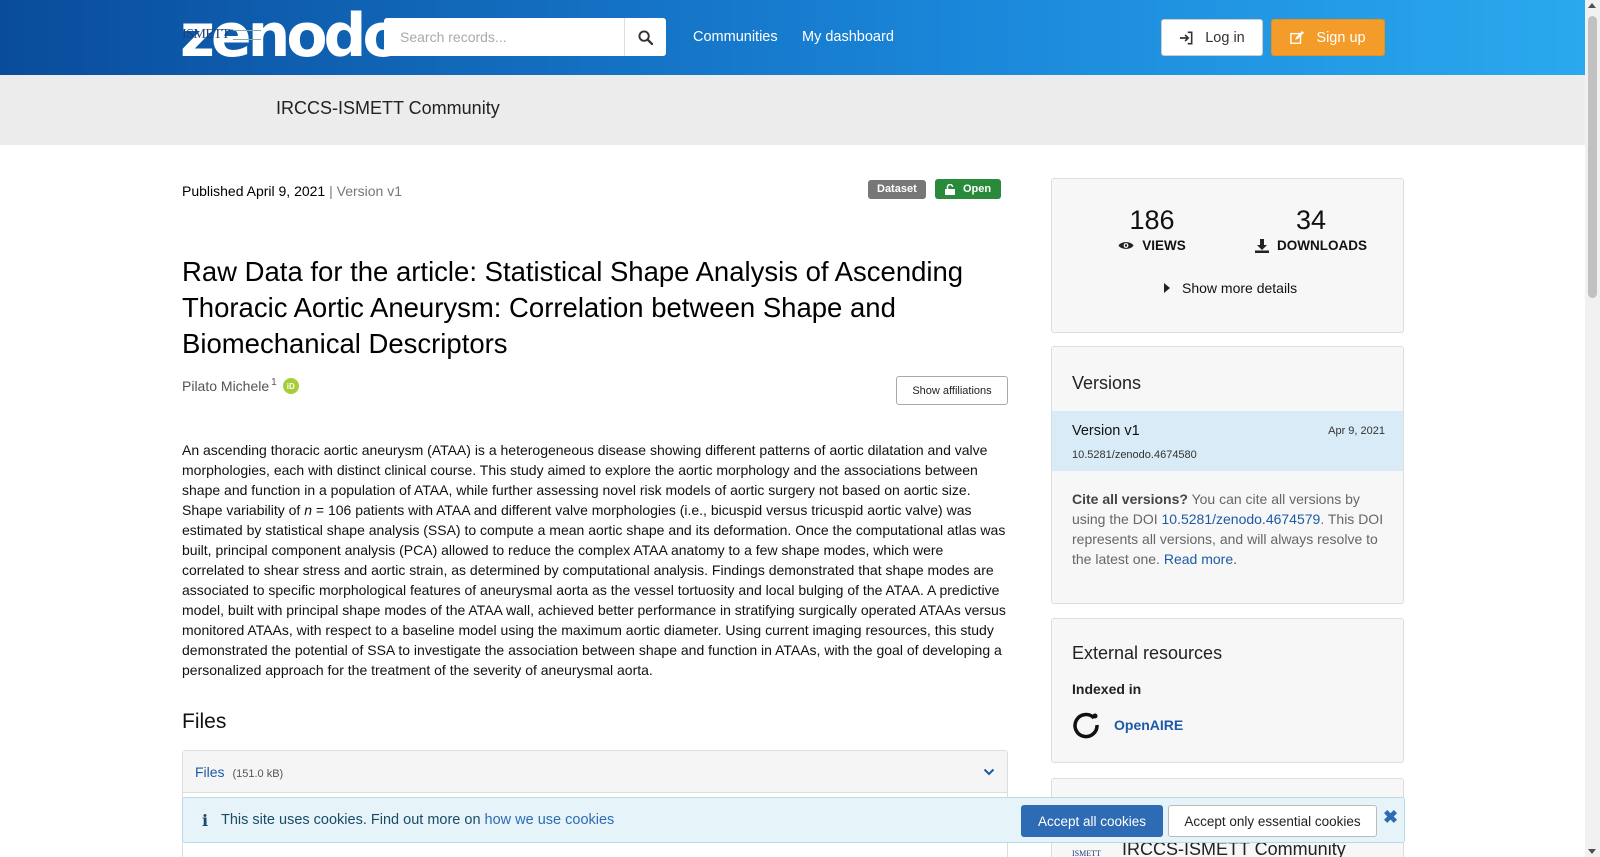  Describe the element at coordinates (977, 189) in the screenshot. I see `access-status-label: Open` at that location.